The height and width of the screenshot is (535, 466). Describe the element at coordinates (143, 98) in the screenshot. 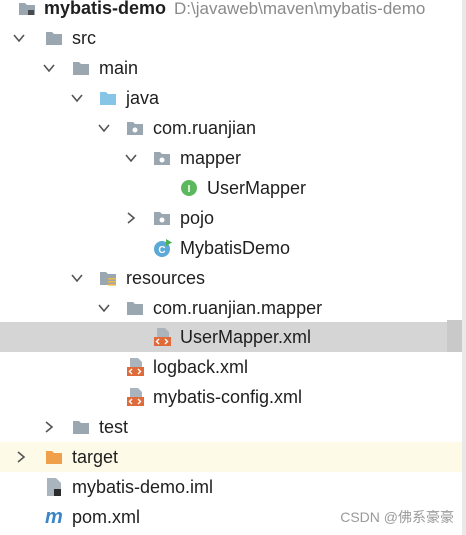

I see `tree-label: java` at that location.